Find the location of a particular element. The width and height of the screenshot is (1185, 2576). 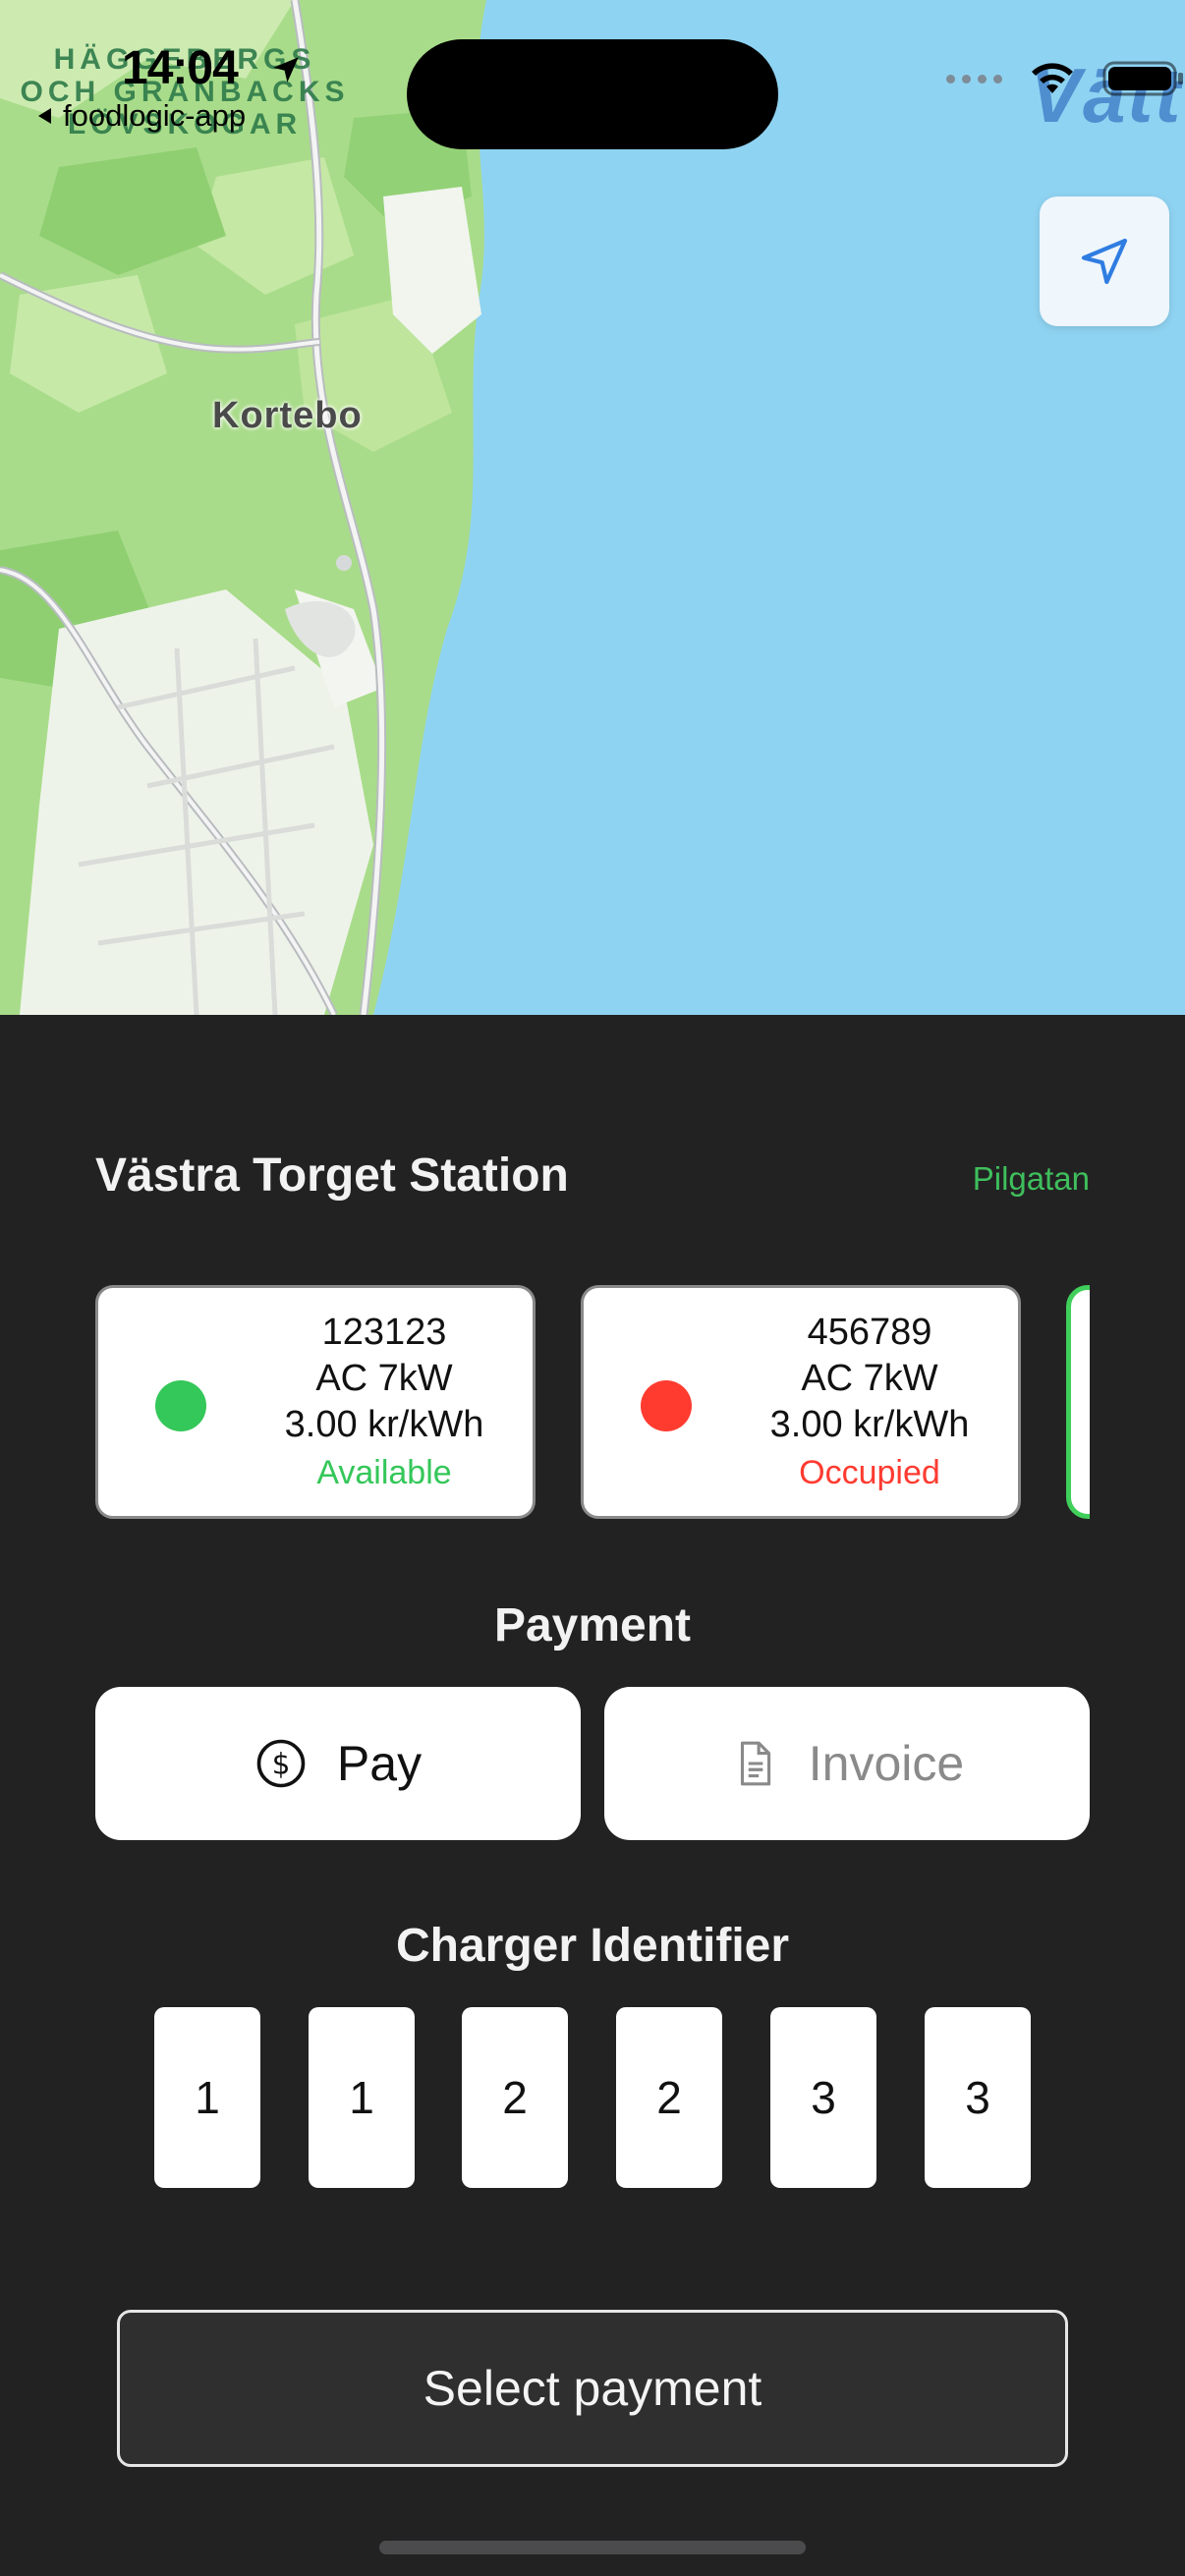

dollar-circle-icon: $ is located at coordinates (281, 1763).